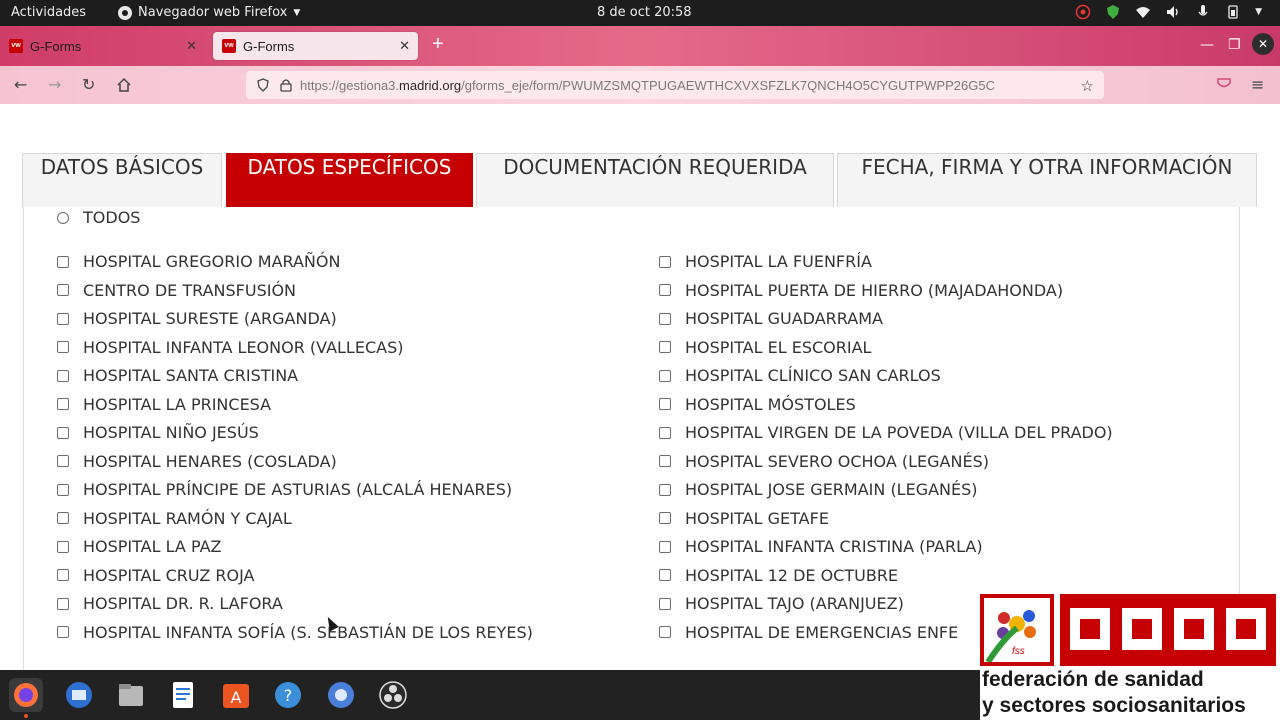  Describe the element at coordinates (1234, 45) in the screenshot. I see `restore-button: ❐` at that location.